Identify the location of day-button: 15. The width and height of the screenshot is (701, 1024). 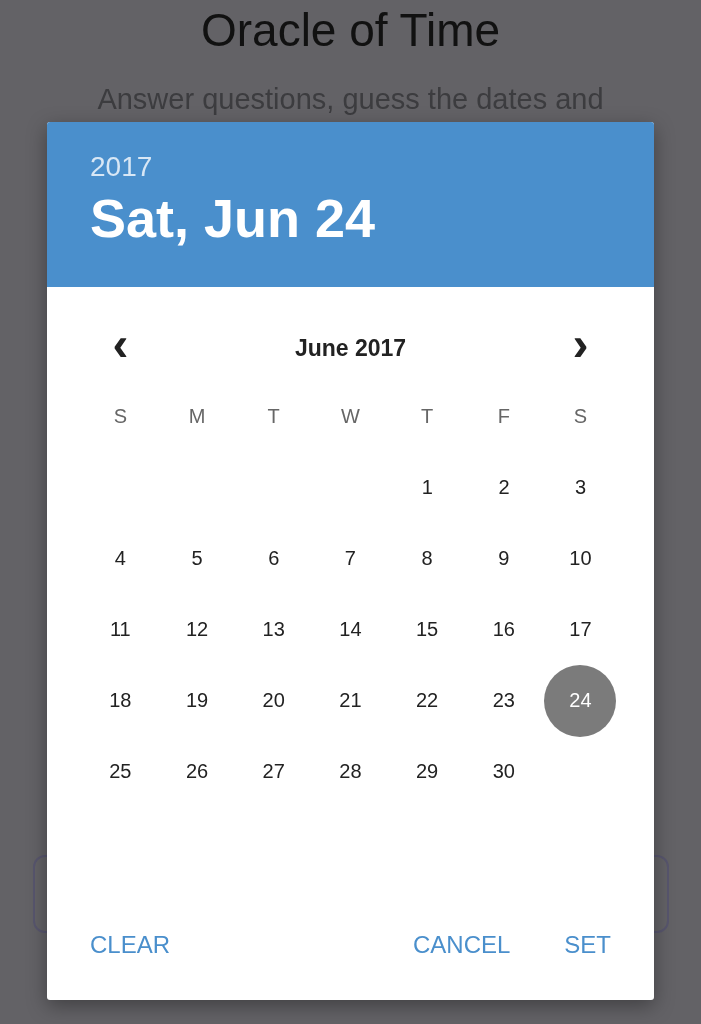
(427, 629).